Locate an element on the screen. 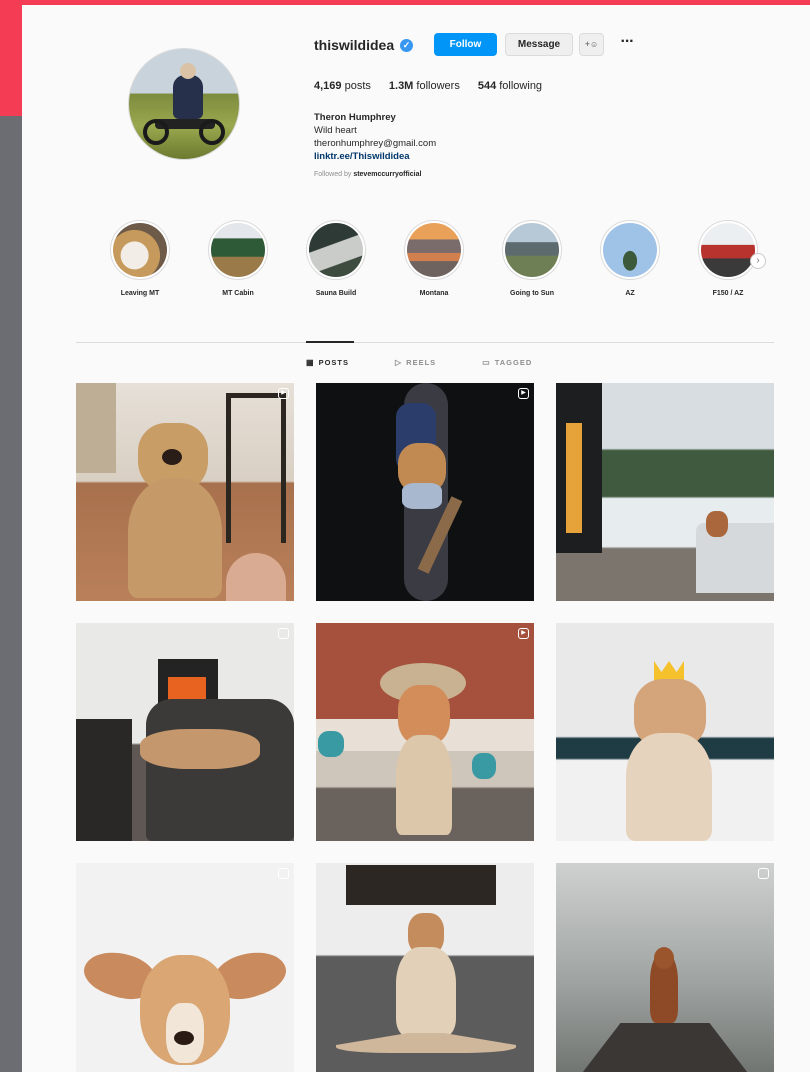 The height and width of the screenshot is (1072, 810). side-accent-gray is located at coordinates (11, 594).